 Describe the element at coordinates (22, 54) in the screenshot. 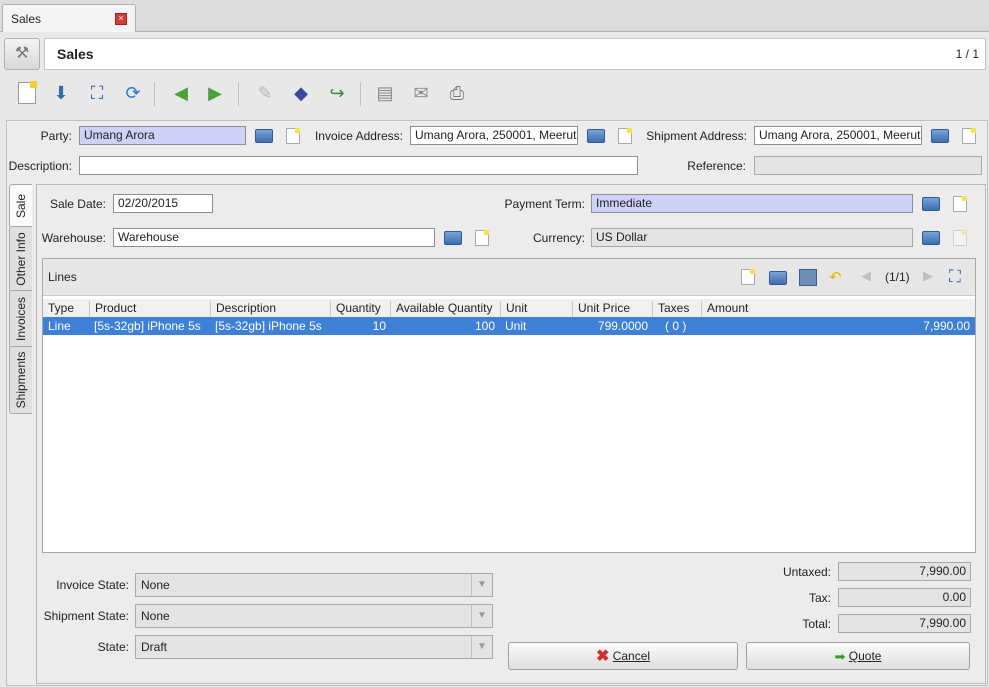

I see `wrench-icon: ⚒` at that location.